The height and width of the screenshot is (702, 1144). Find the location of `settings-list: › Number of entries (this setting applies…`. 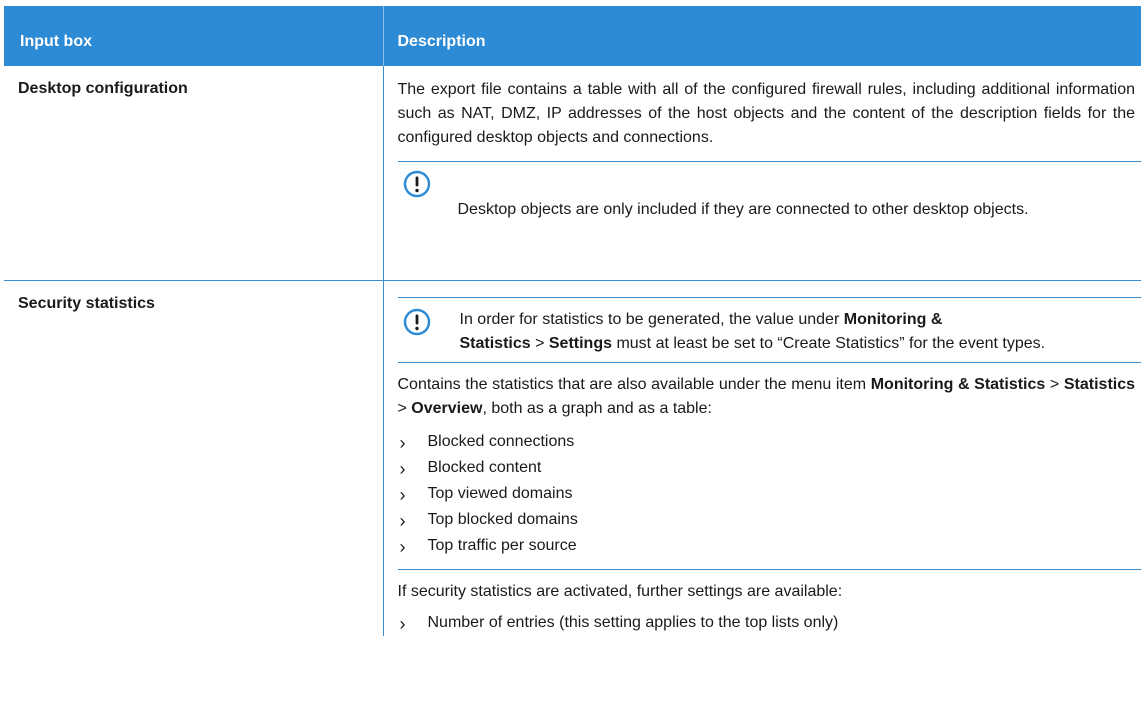

settings-list: › Number of entries (this setting applies… is located at coordinates (767, 623).